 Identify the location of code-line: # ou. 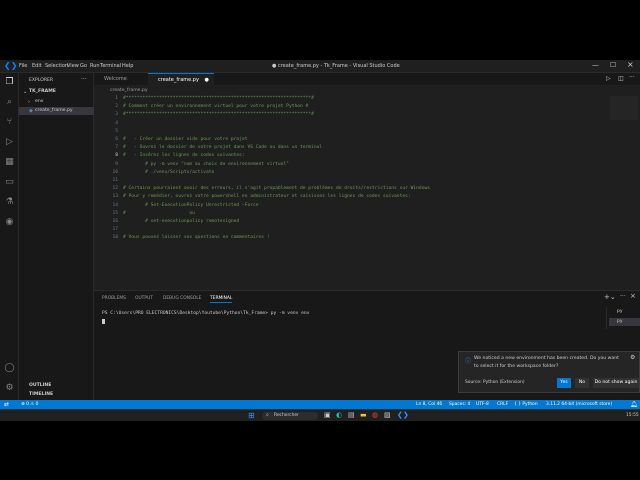
(159, 213).